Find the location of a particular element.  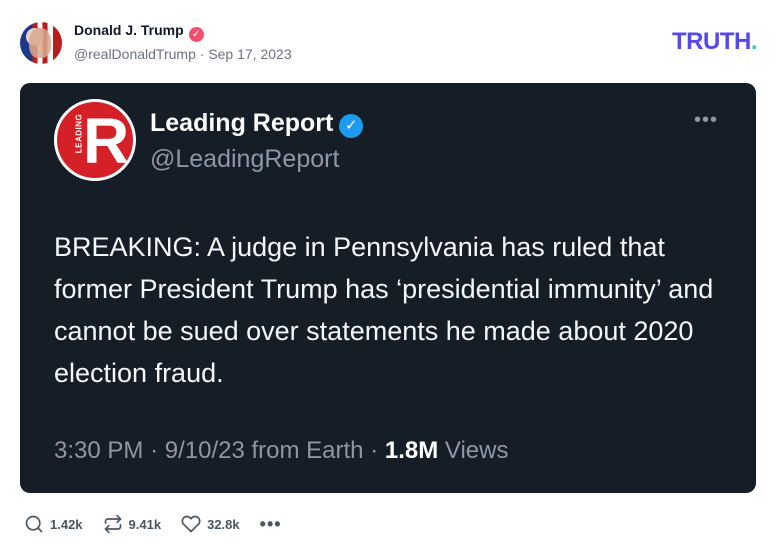

like-count: 32.8k is located at coordinates (223, 524).